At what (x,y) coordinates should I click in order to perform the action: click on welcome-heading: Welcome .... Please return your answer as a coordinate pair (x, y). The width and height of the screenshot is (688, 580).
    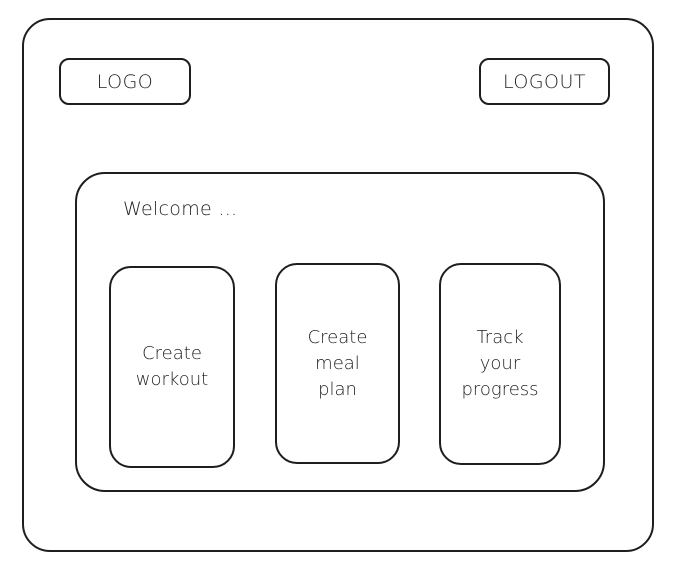
    Looking at the image, I should click on (180, 209).